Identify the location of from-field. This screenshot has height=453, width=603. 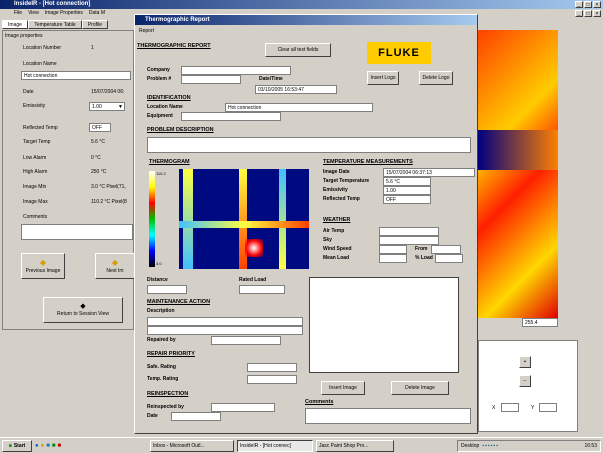
(446, 249).